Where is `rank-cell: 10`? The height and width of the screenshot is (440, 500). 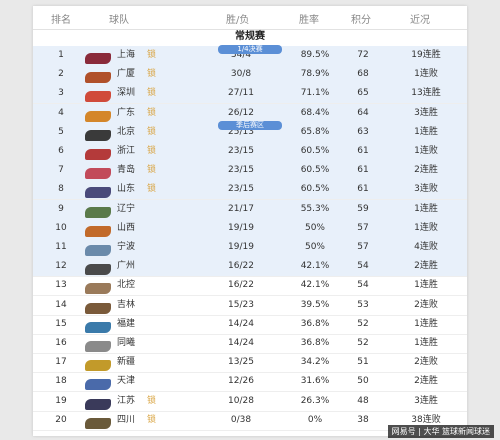
rank-cell: 10 is located at coordinates (61, 227).